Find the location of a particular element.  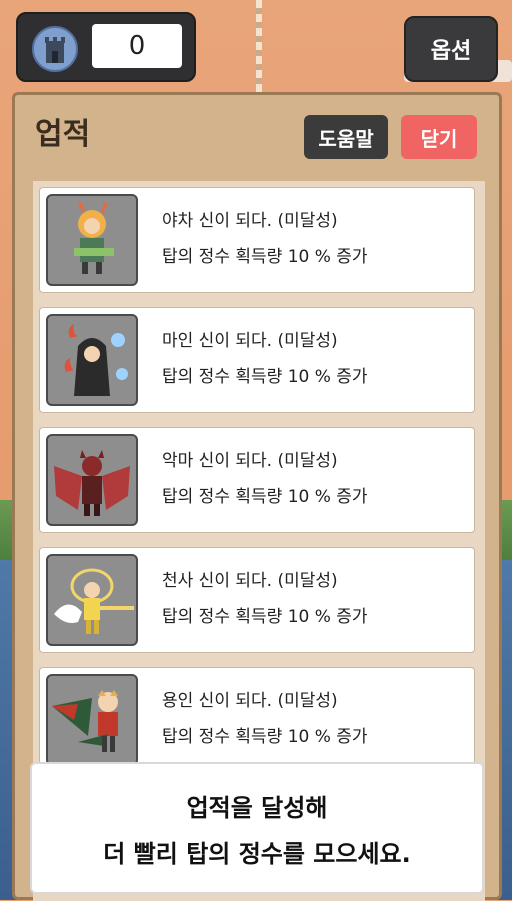

panel-title: 업적 is located at coordinates (63, 134).